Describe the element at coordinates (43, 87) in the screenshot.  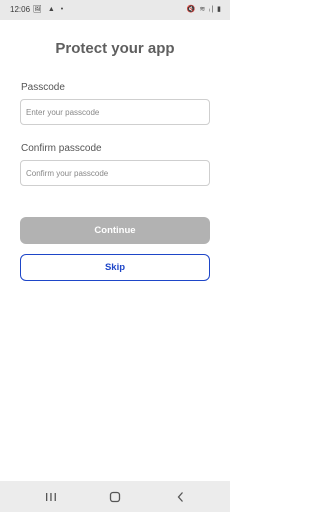
I see `passcode-label: Passcode` at that location.